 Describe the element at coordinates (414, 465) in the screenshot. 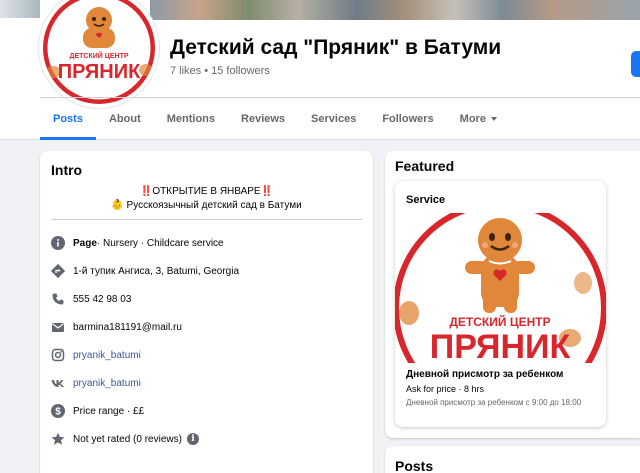

I see `posts-title: Posts` at that location.